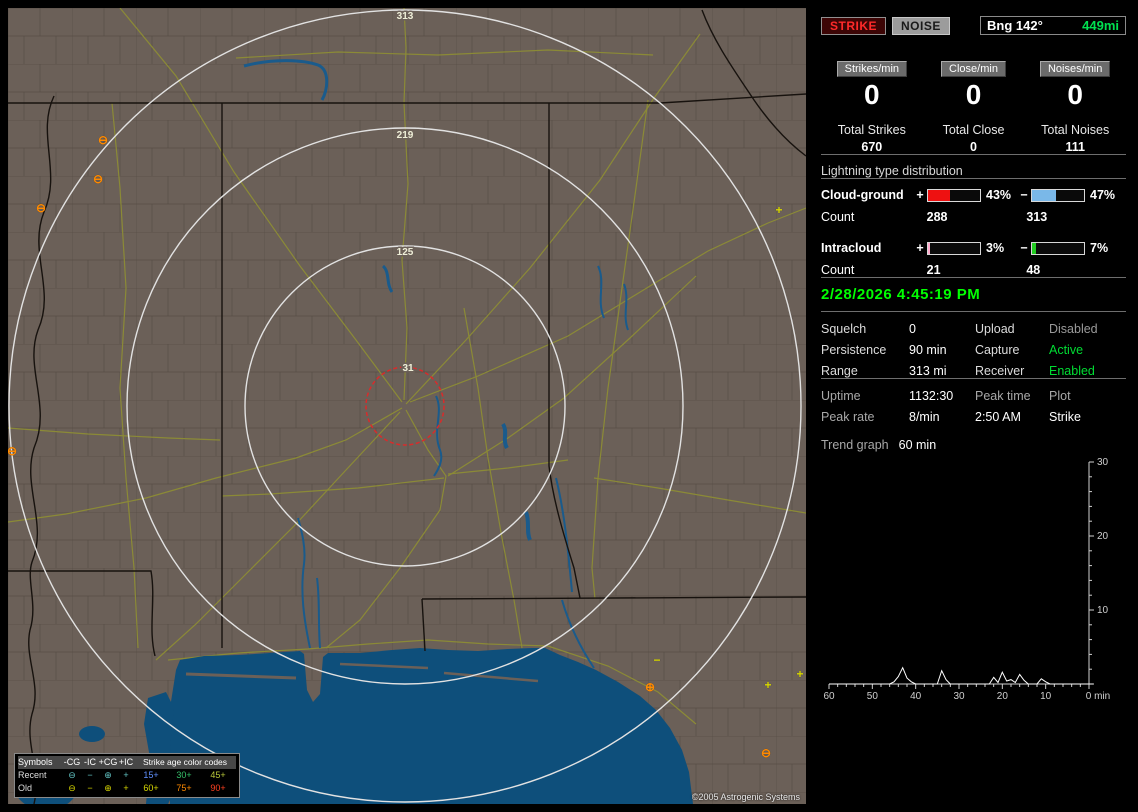 The image size is (1138, 812). Describe the element at coordinates (928, 371) in the screenshot. I see `range-value: 313 mi` at that location.